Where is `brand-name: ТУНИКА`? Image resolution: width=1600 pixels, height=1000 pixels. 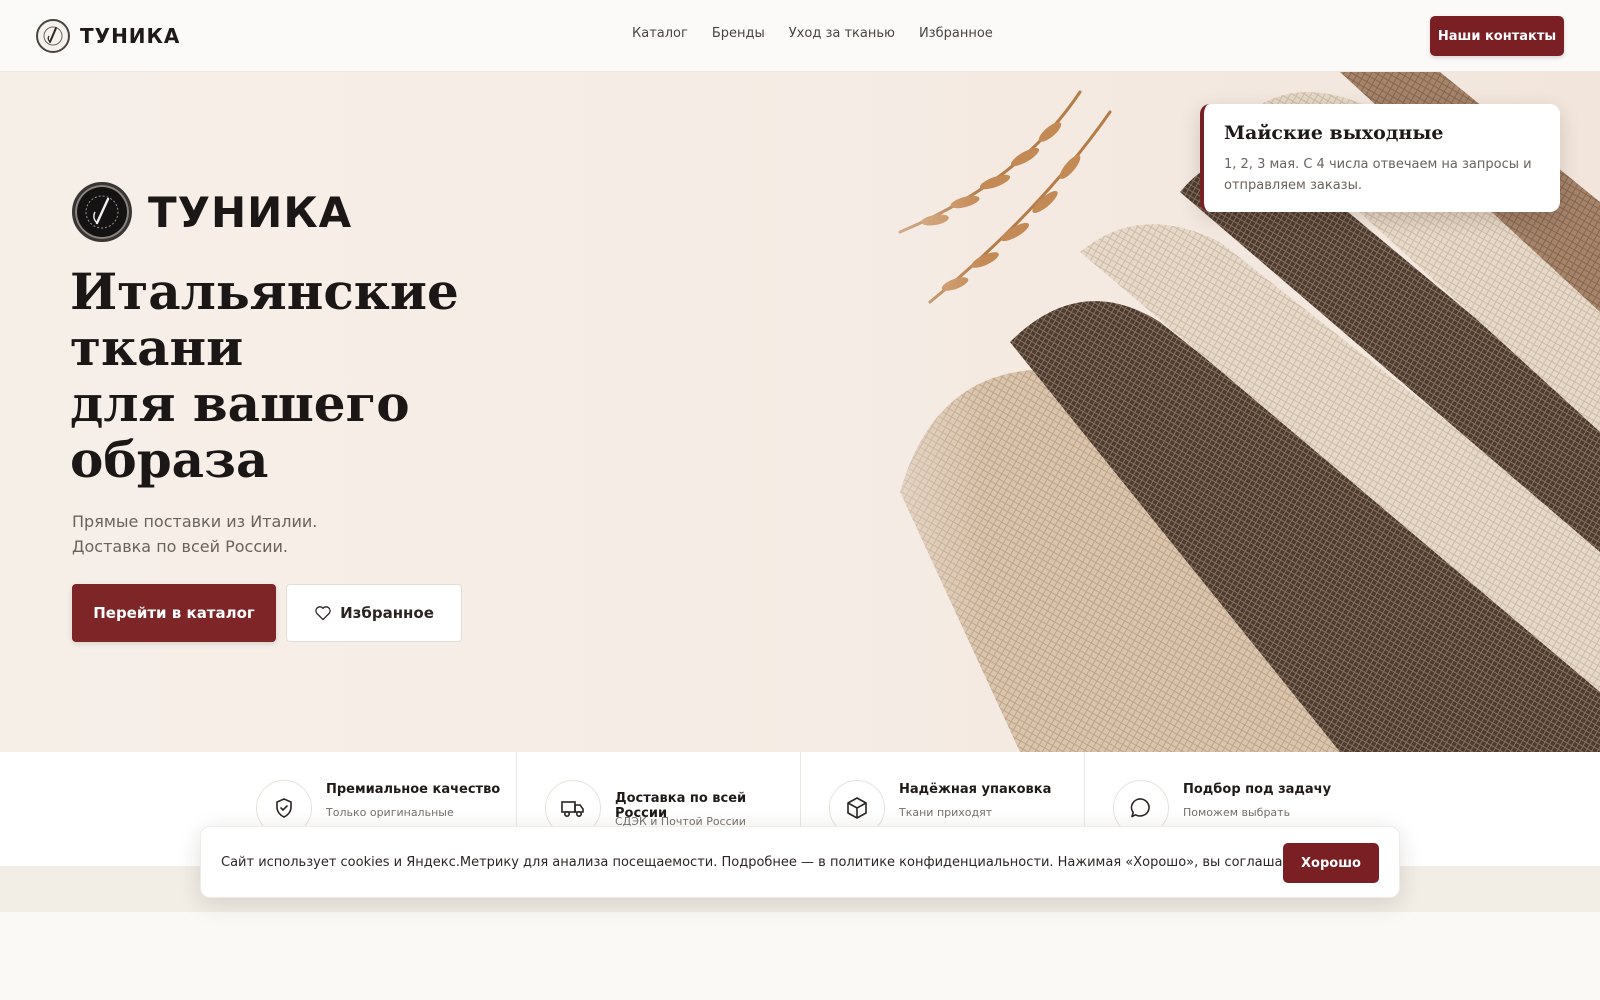
brand-name: ТУНИКА is located at coordinates (130, 36).